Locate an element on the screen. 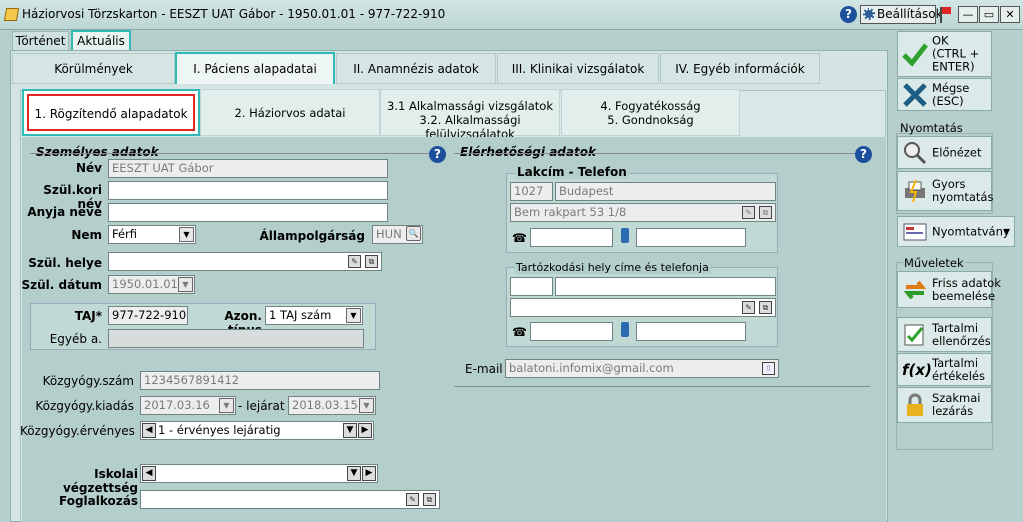  contact-help-icon: ? is located at coordinates (863, 154).